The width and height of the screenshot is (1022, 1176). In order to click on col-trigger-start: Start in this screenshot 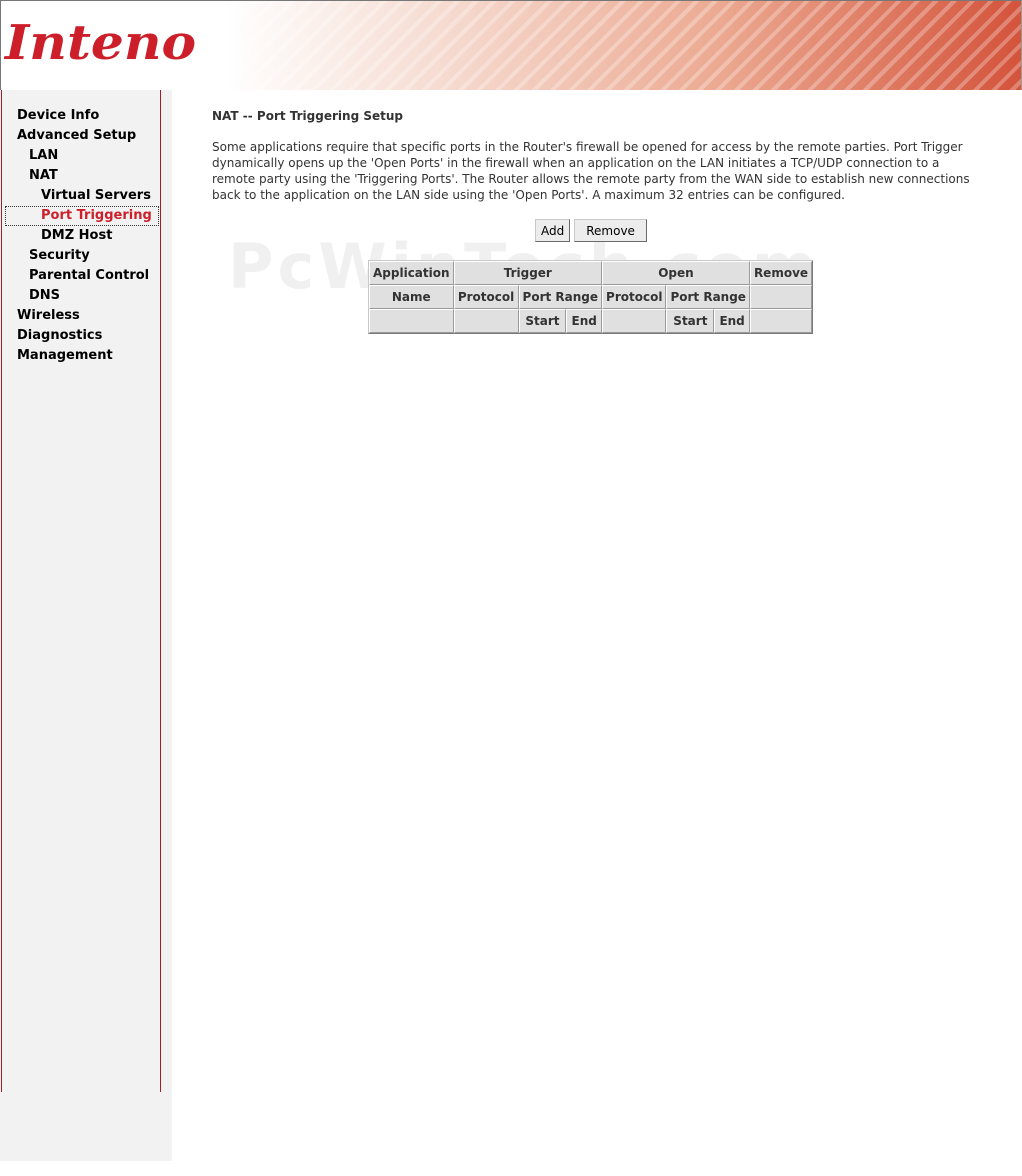, I will do `click(542, 321)`.